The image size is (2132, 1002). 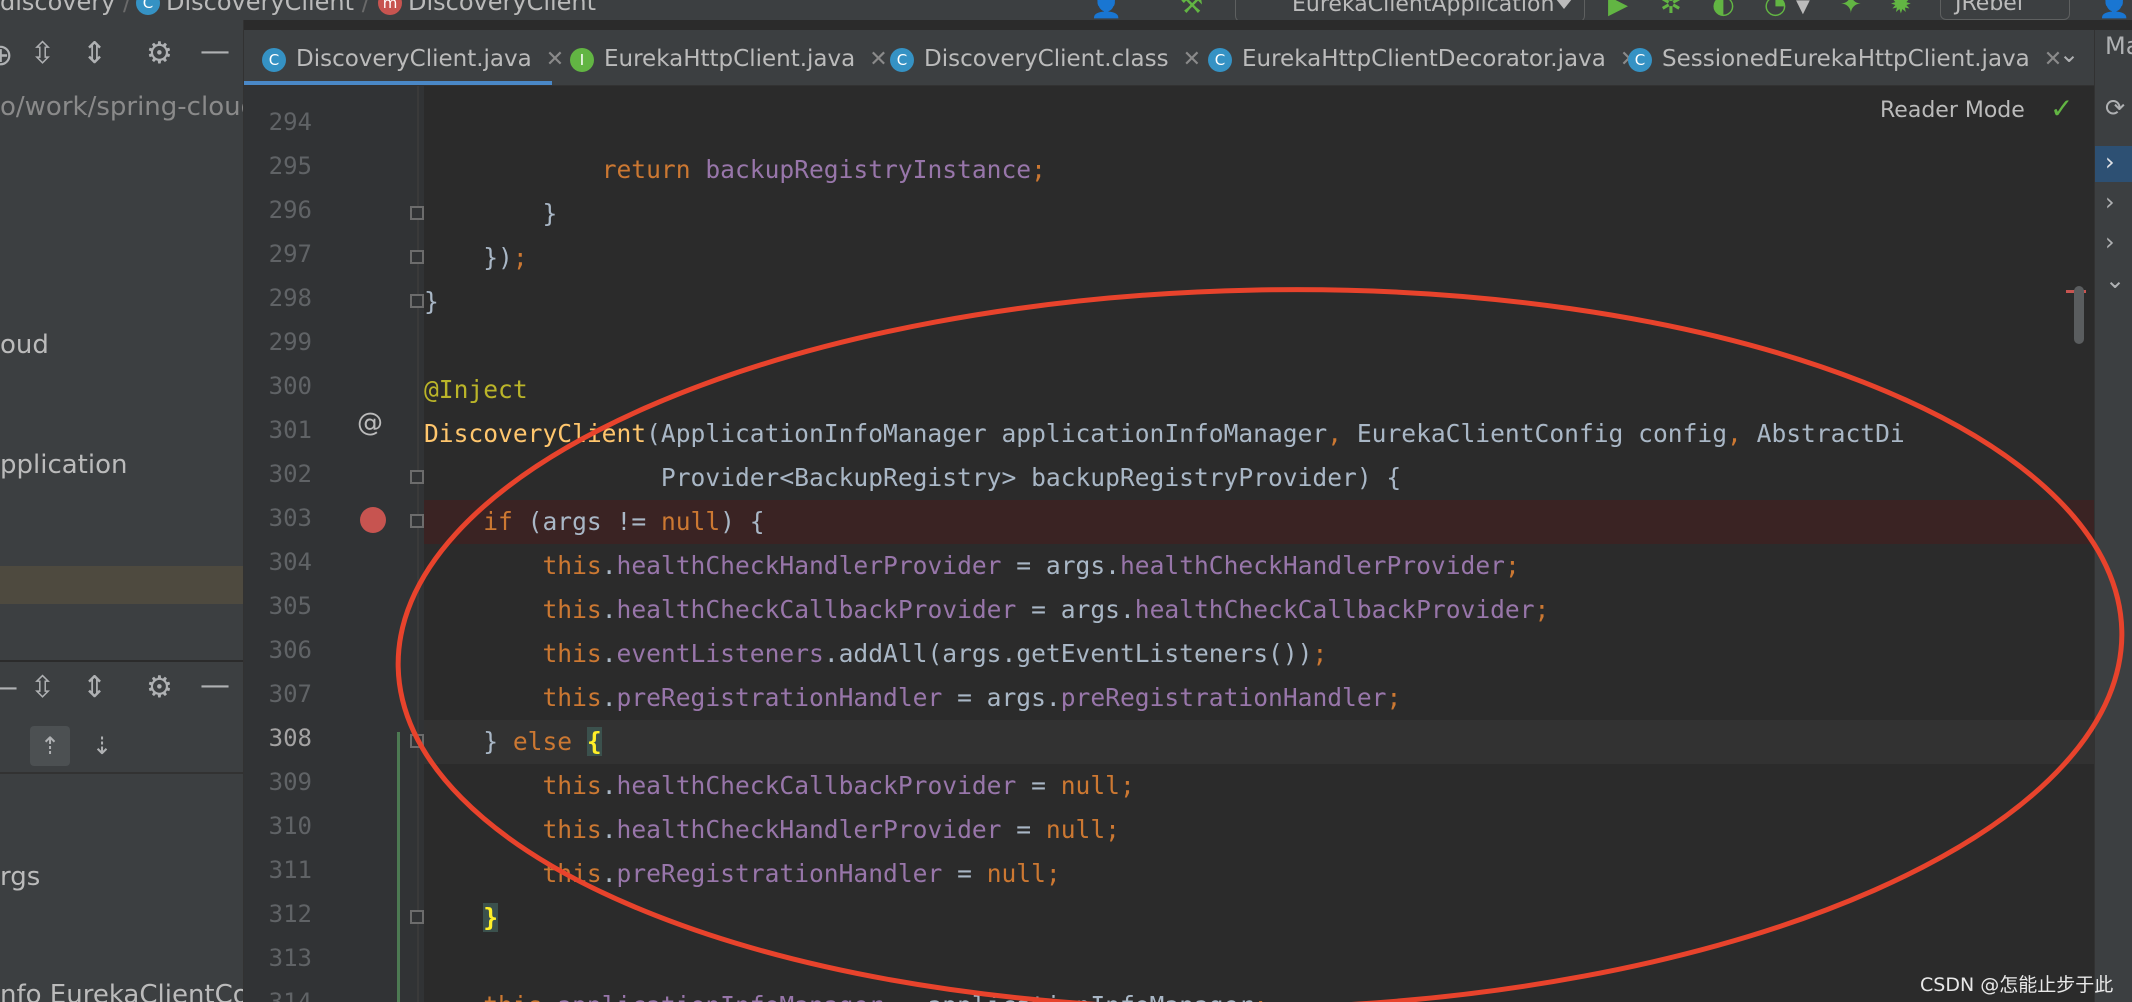 What do you see at coordinates (121, 61) in the screenshot?
I see `project-toolbar: ⊕ ⇳ ⇕ ⚙ —` at bounding box center [121, 61].